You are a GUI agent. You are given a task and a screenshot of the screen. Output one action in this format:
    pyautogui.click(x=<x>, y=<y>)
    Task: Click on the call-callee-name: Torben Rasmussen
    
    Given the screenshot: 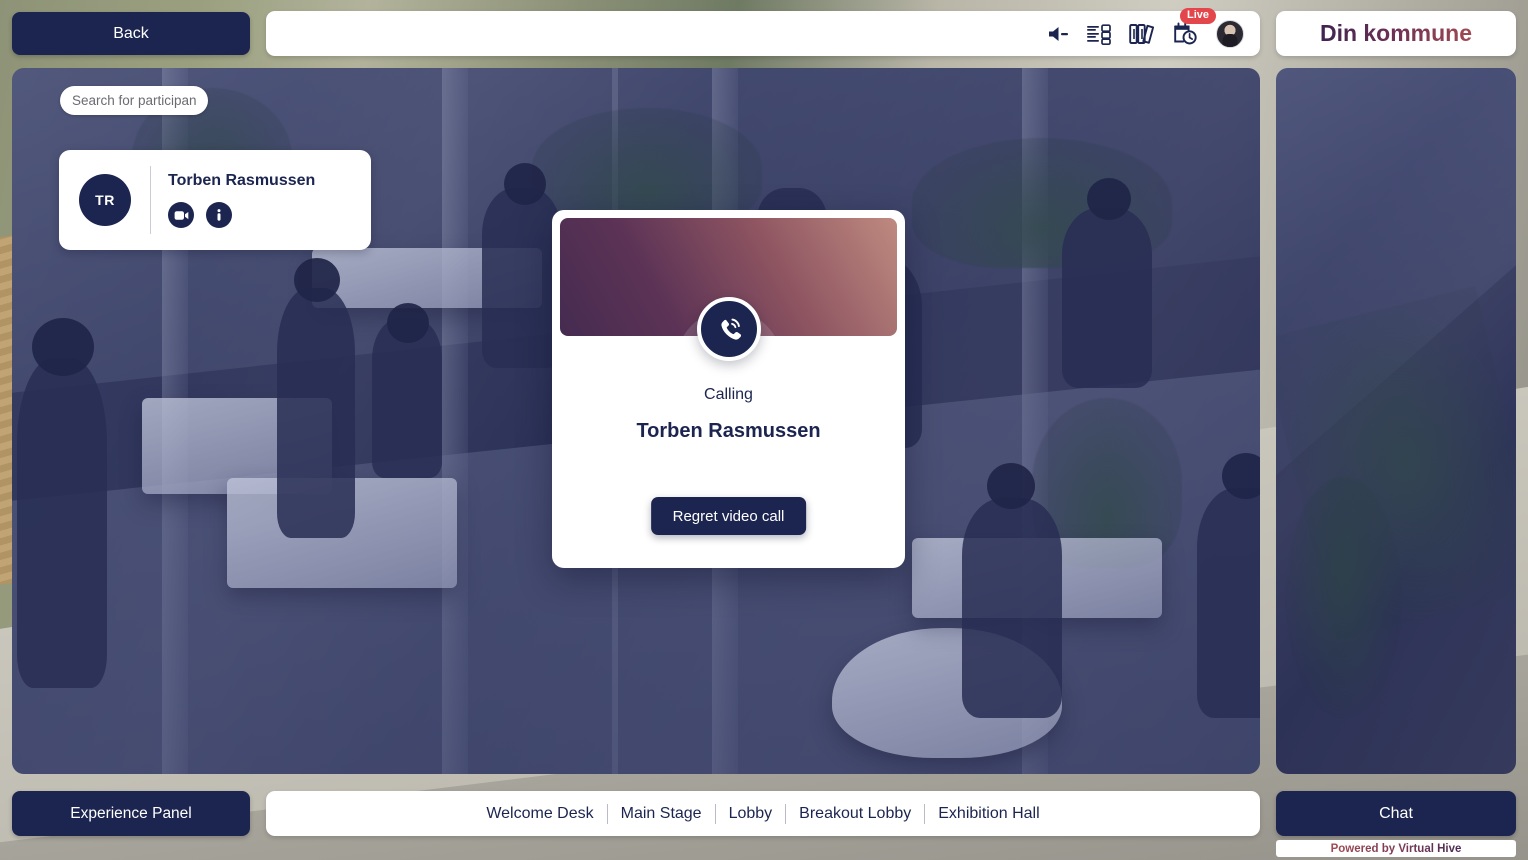 What is the action you would take?
    pyautogui.click(x=728, y=431)
    